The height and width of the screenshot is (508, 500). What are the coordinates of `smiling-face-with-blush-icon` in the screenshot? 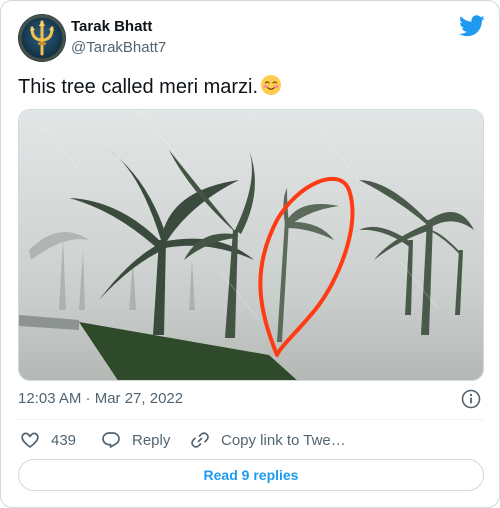 It's located at (271, 85).